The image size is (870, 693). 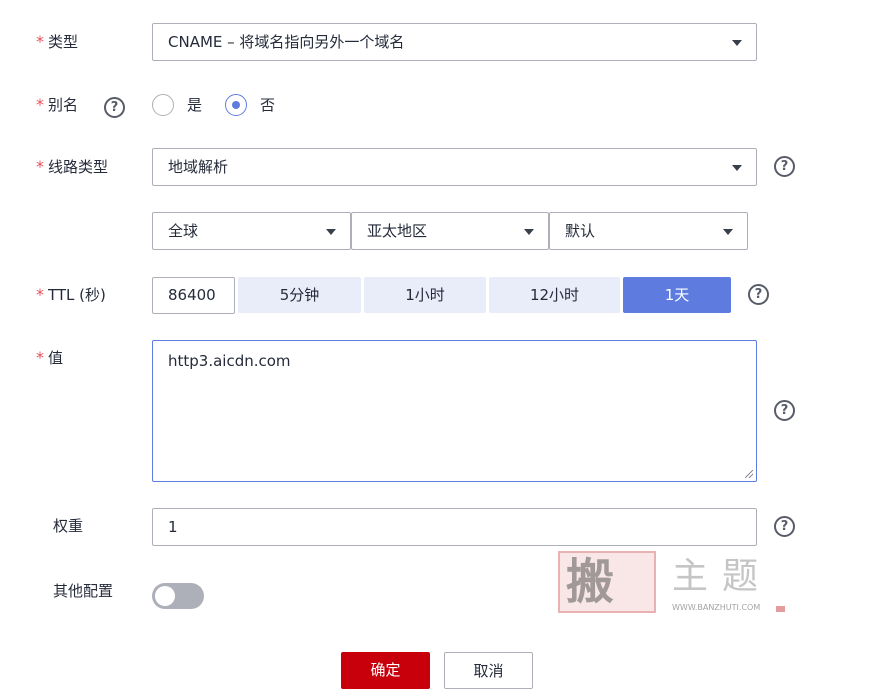 I want to click on watermark-mark, so click(x=780, y=609).